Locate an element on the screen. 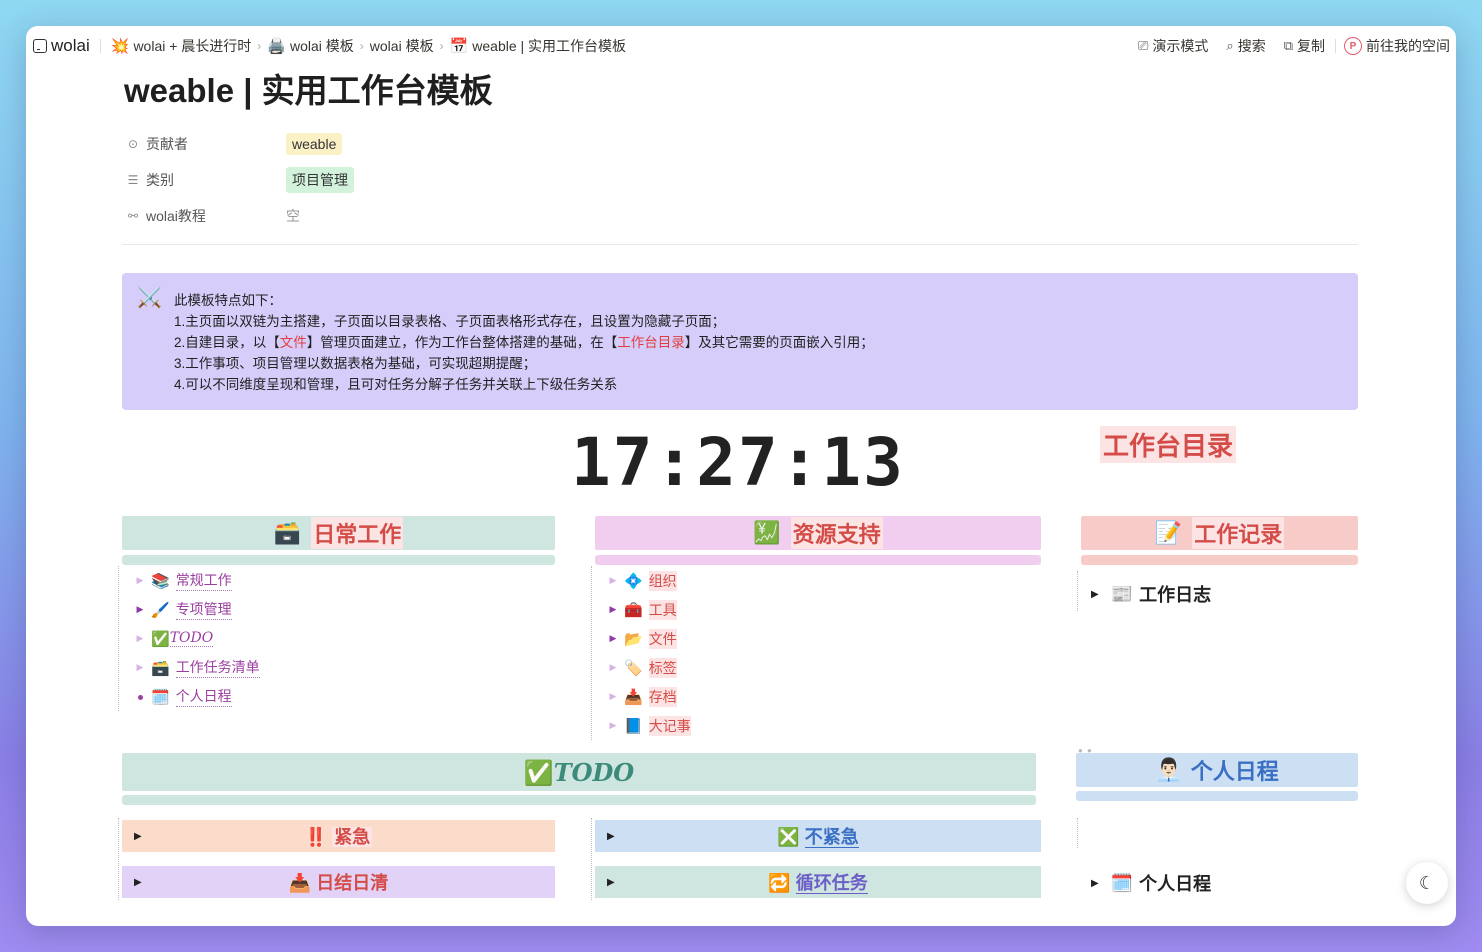 This screenshot has width=1482, height=952. item-link: 专项管理 is located at coordinates (203, 609).